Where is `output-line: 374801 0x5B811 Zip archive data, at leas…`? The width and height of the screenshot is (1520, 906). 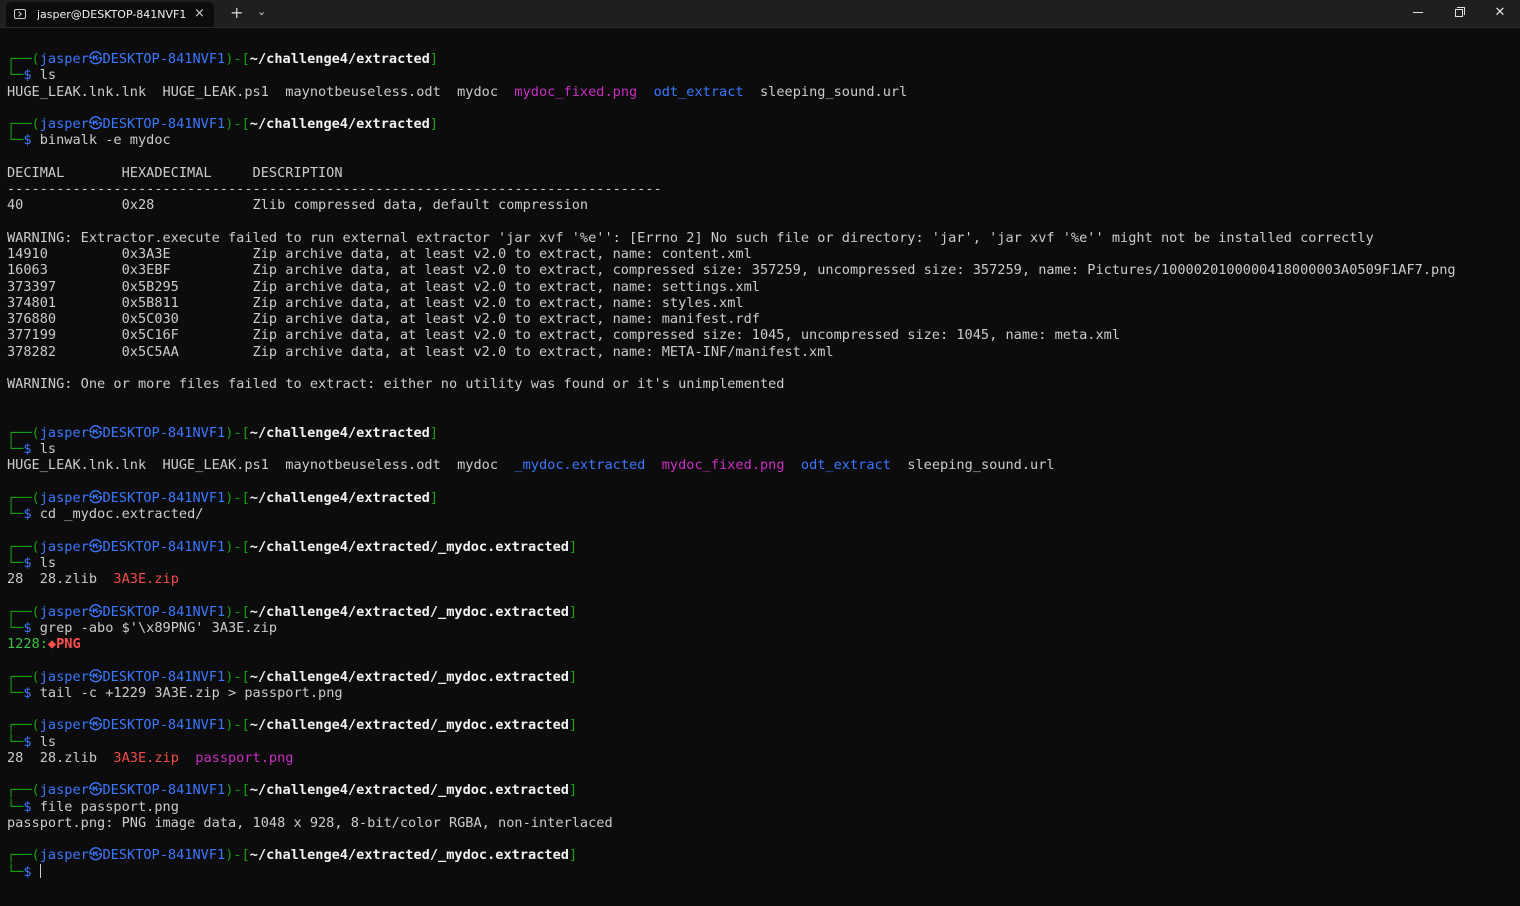
output-line: 374801 0x5B811 Zip archive data, at leas… is located at coordinates (761, 303).